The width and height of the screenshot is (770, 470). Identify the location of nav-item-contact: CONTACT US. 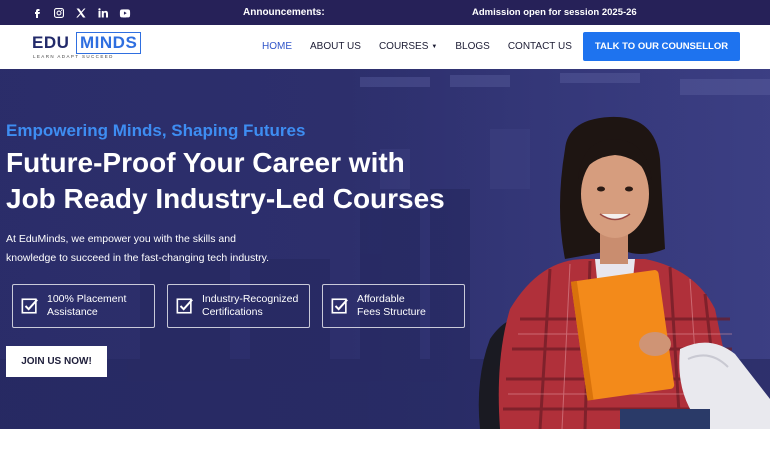
(540, 46).